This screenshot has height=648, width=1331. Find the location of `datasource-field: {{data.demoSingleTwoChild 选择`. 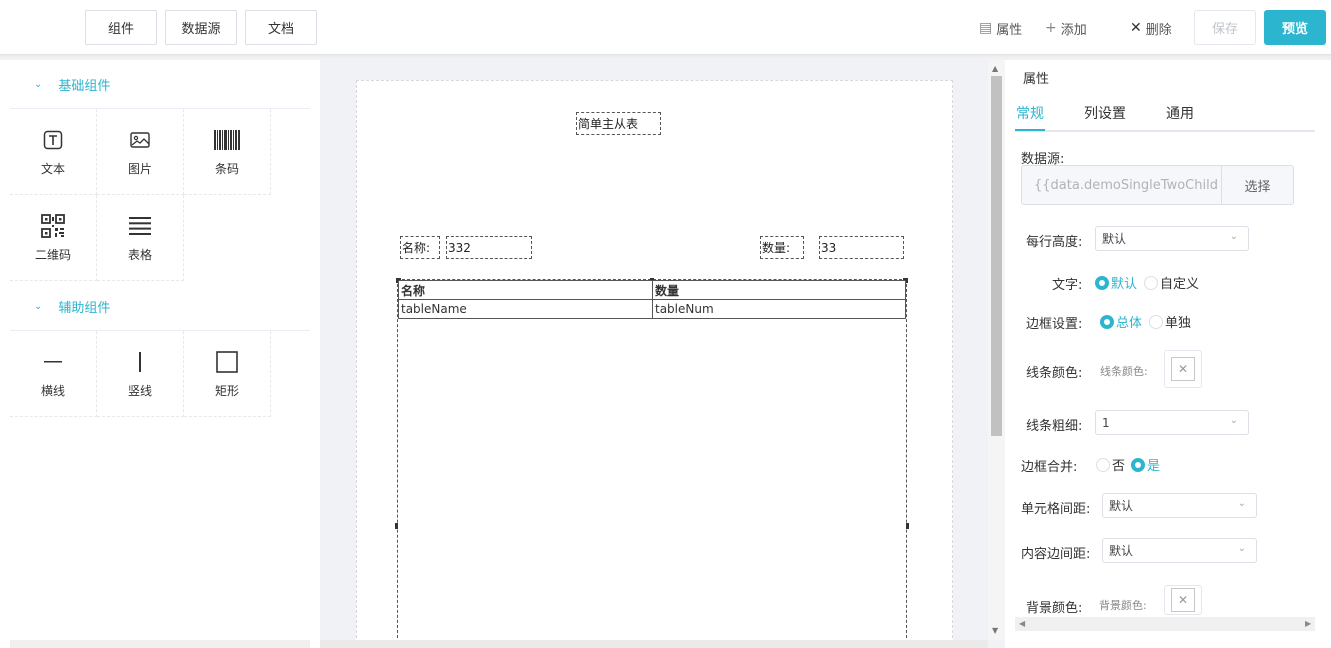

datasource-field: {{data.demoSingleTwoChild 选择 is located at coordinates (1157, 185).